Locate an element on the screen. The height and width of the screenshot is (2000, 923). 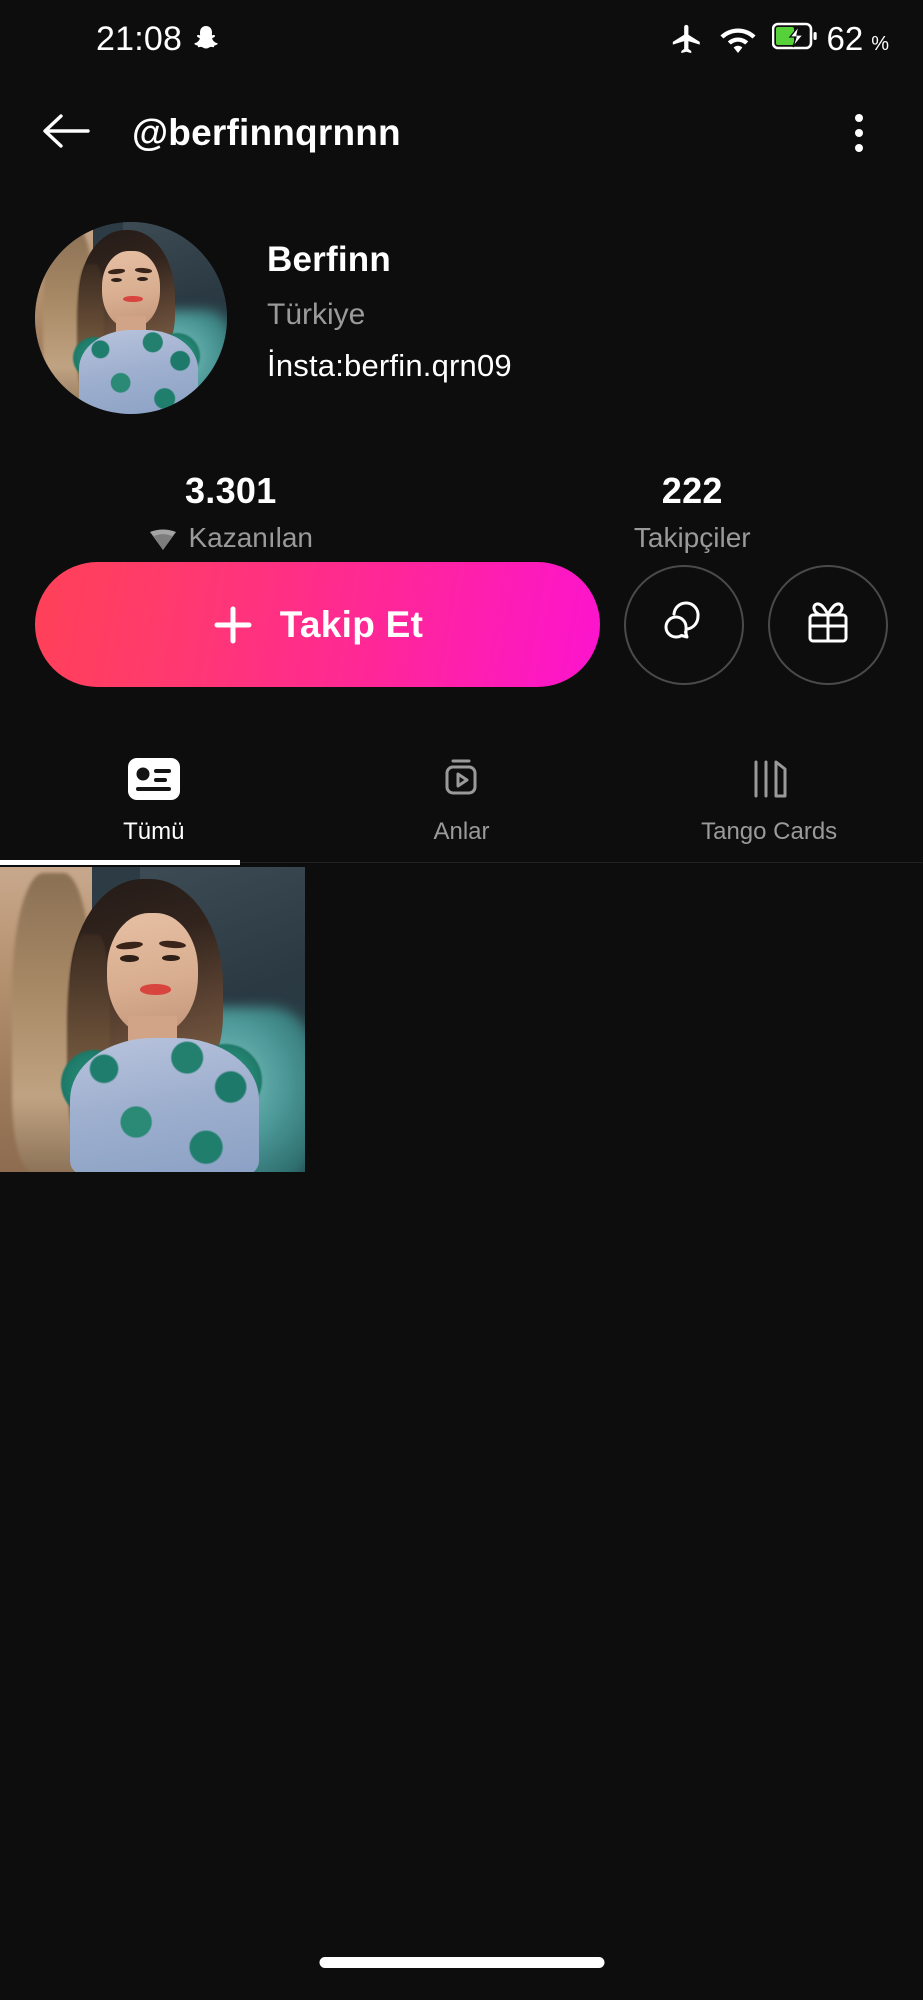
avatar is located at coordinates (131, 318).